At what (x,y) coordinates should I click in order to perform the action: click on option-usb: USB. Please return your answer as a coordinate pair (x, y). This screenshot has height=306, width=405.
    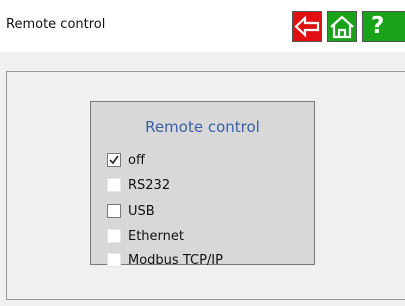
    Looking at the image, I should click on (131, 211).